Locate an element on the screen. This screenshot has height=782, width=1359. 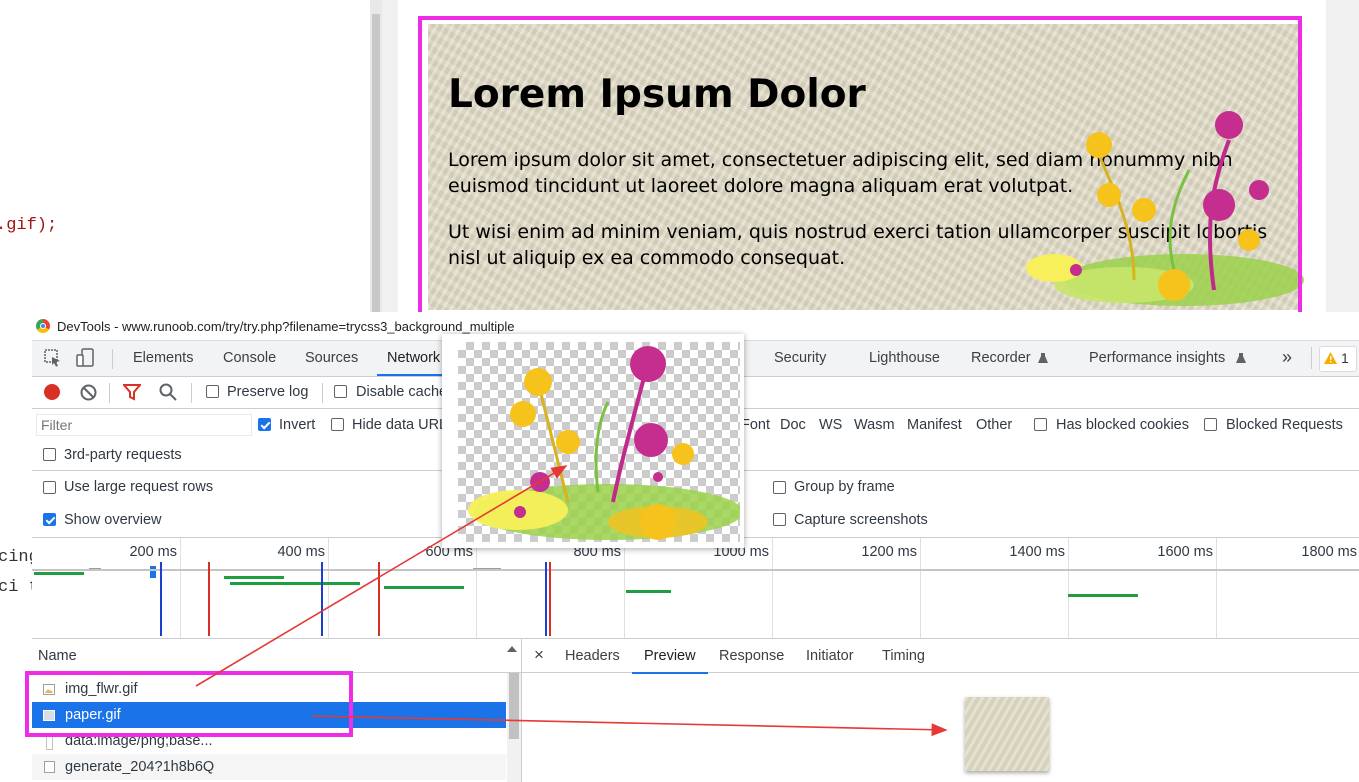
tab-headers: Headers is located at coordinates (592, 656).